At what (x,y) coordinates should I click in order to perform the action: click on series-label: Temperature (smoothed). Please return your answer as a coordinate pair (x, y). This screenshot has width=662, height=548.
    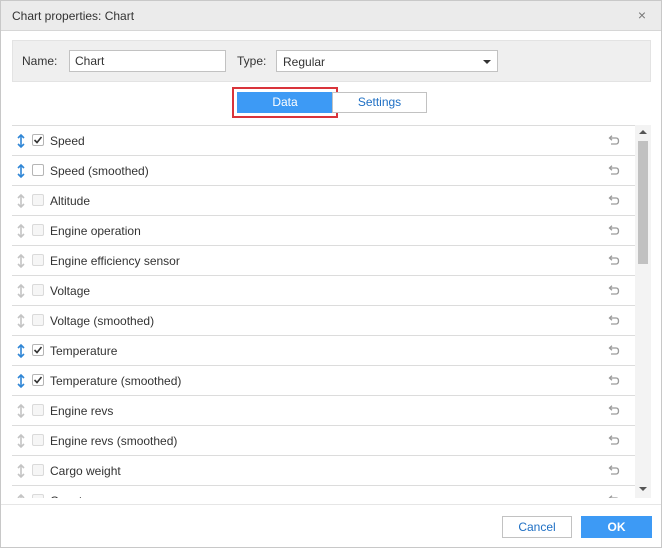
    Looking at the image, I should click on (116, 381).